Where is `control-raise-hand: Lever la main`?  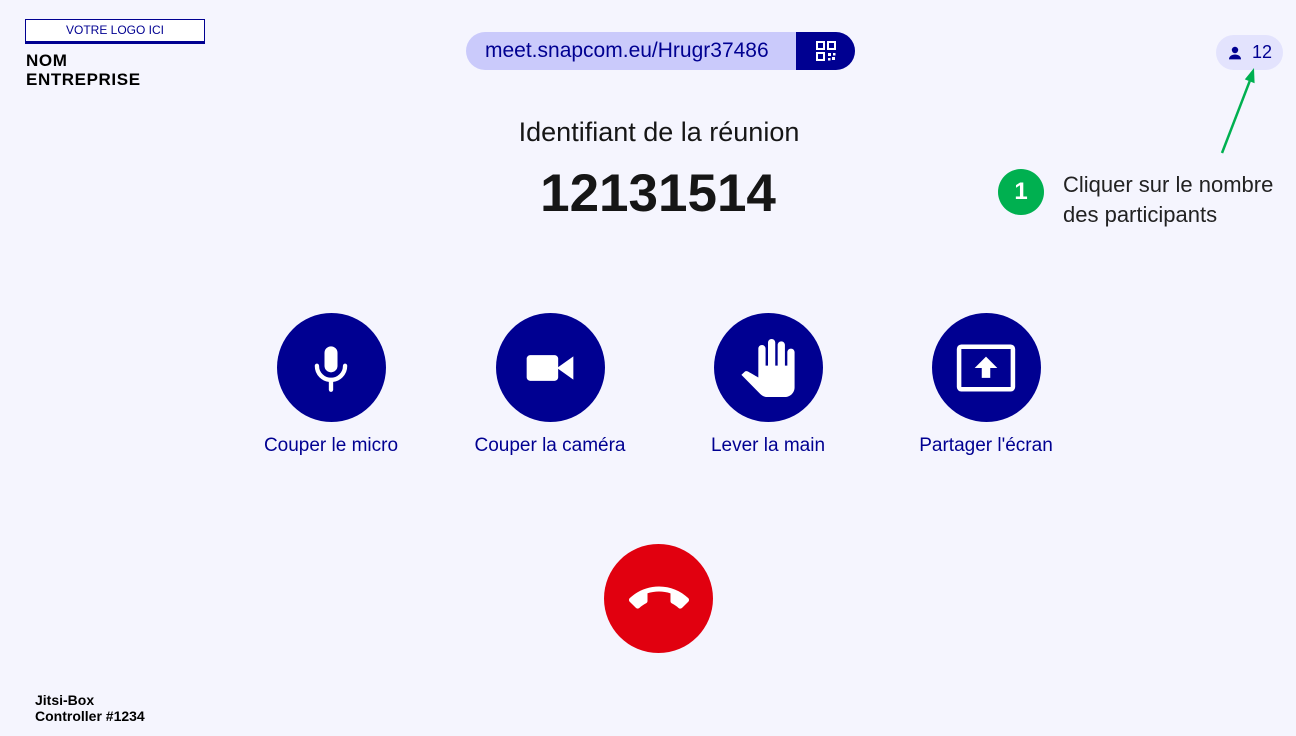
control-raise-hand: Lever la main is located at coordinates (768, 385).